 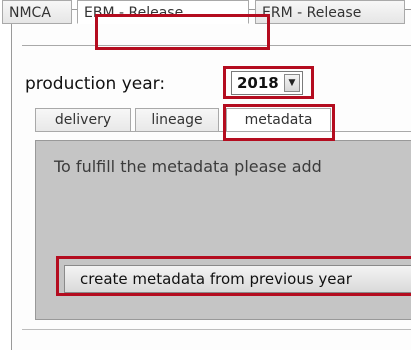 What do you see at coordinates (37, 12) in the screenshot?
I see `tab-nmca: NMCA` at bounding box center [37, 12].